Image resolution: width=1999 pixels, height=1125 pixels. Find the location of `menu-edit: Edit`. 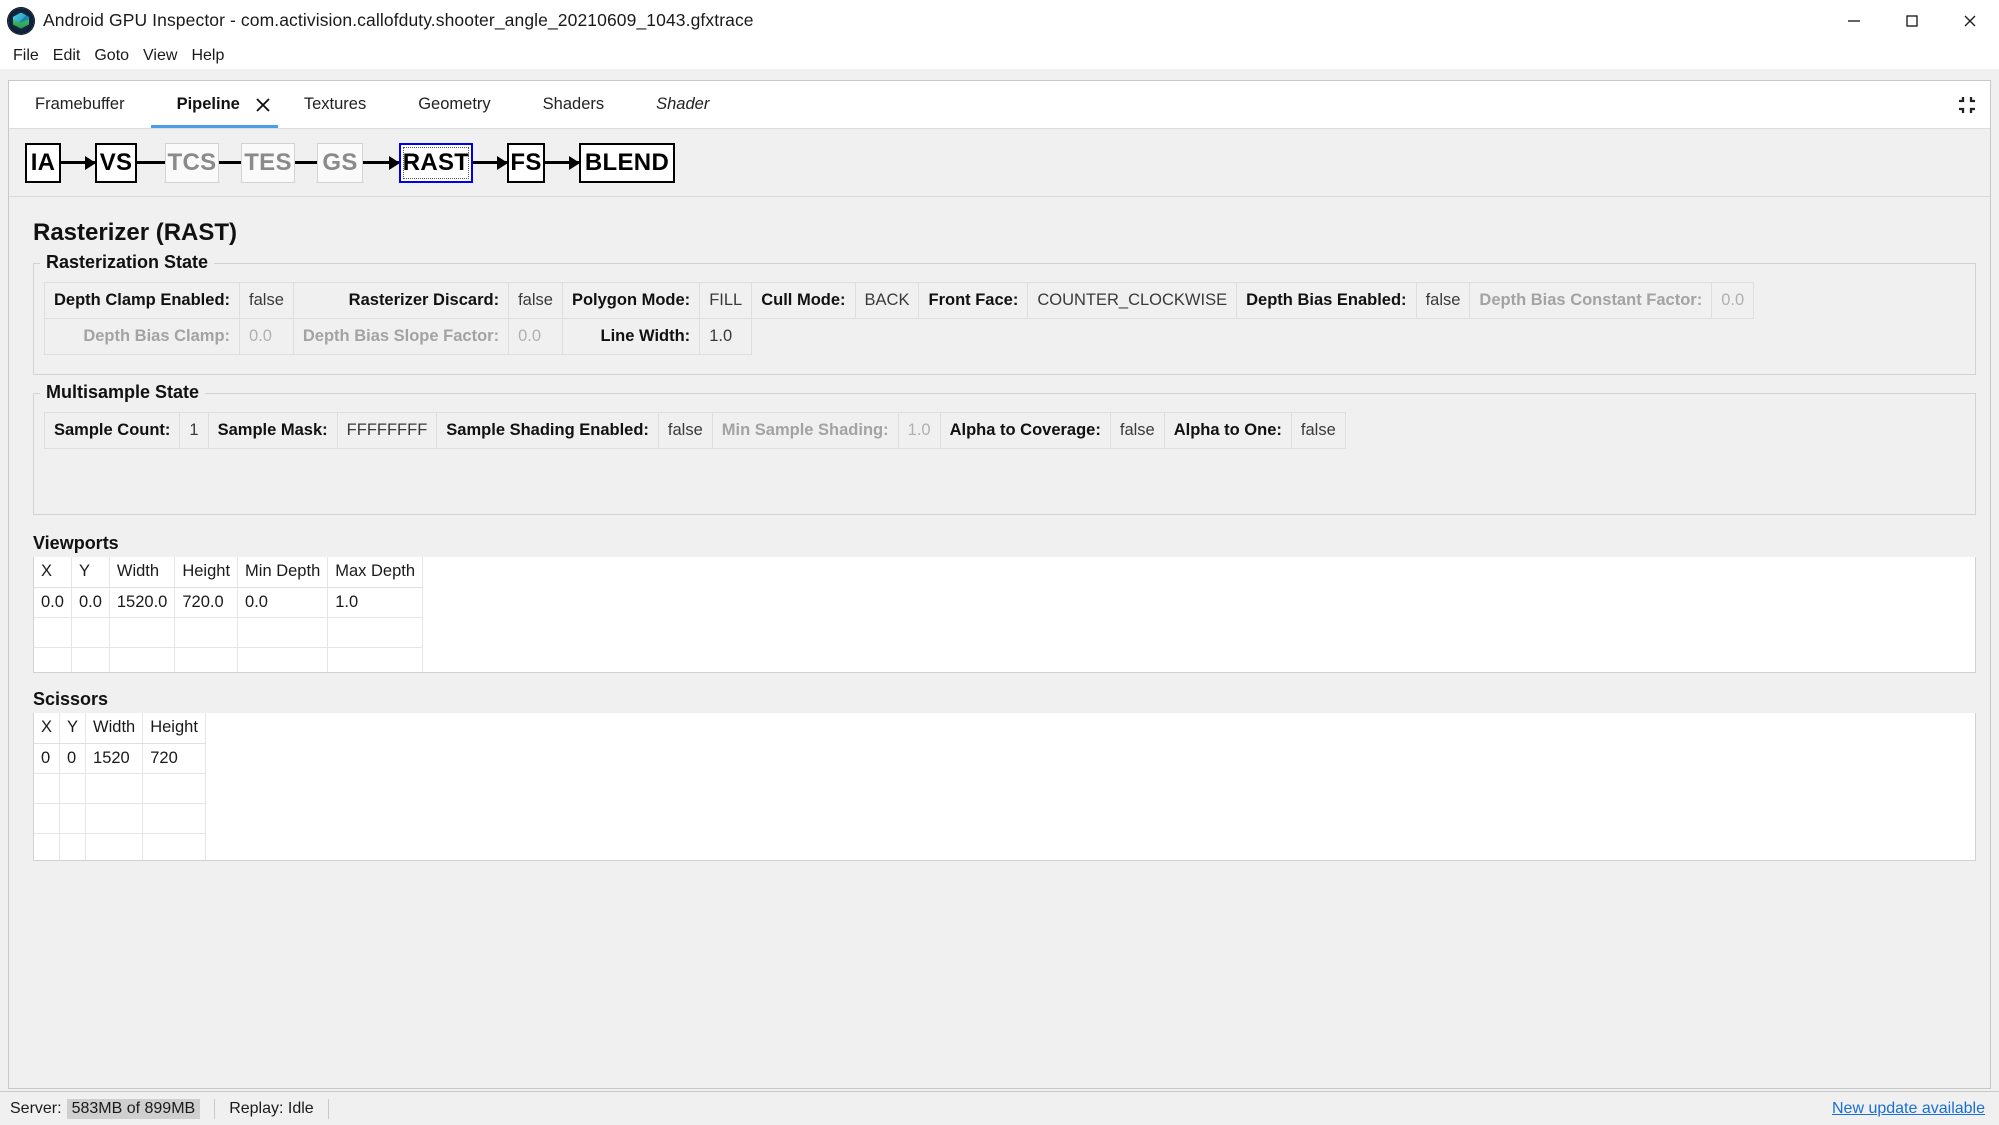

menu-edit: Edit is located at coordinates (67, 56).